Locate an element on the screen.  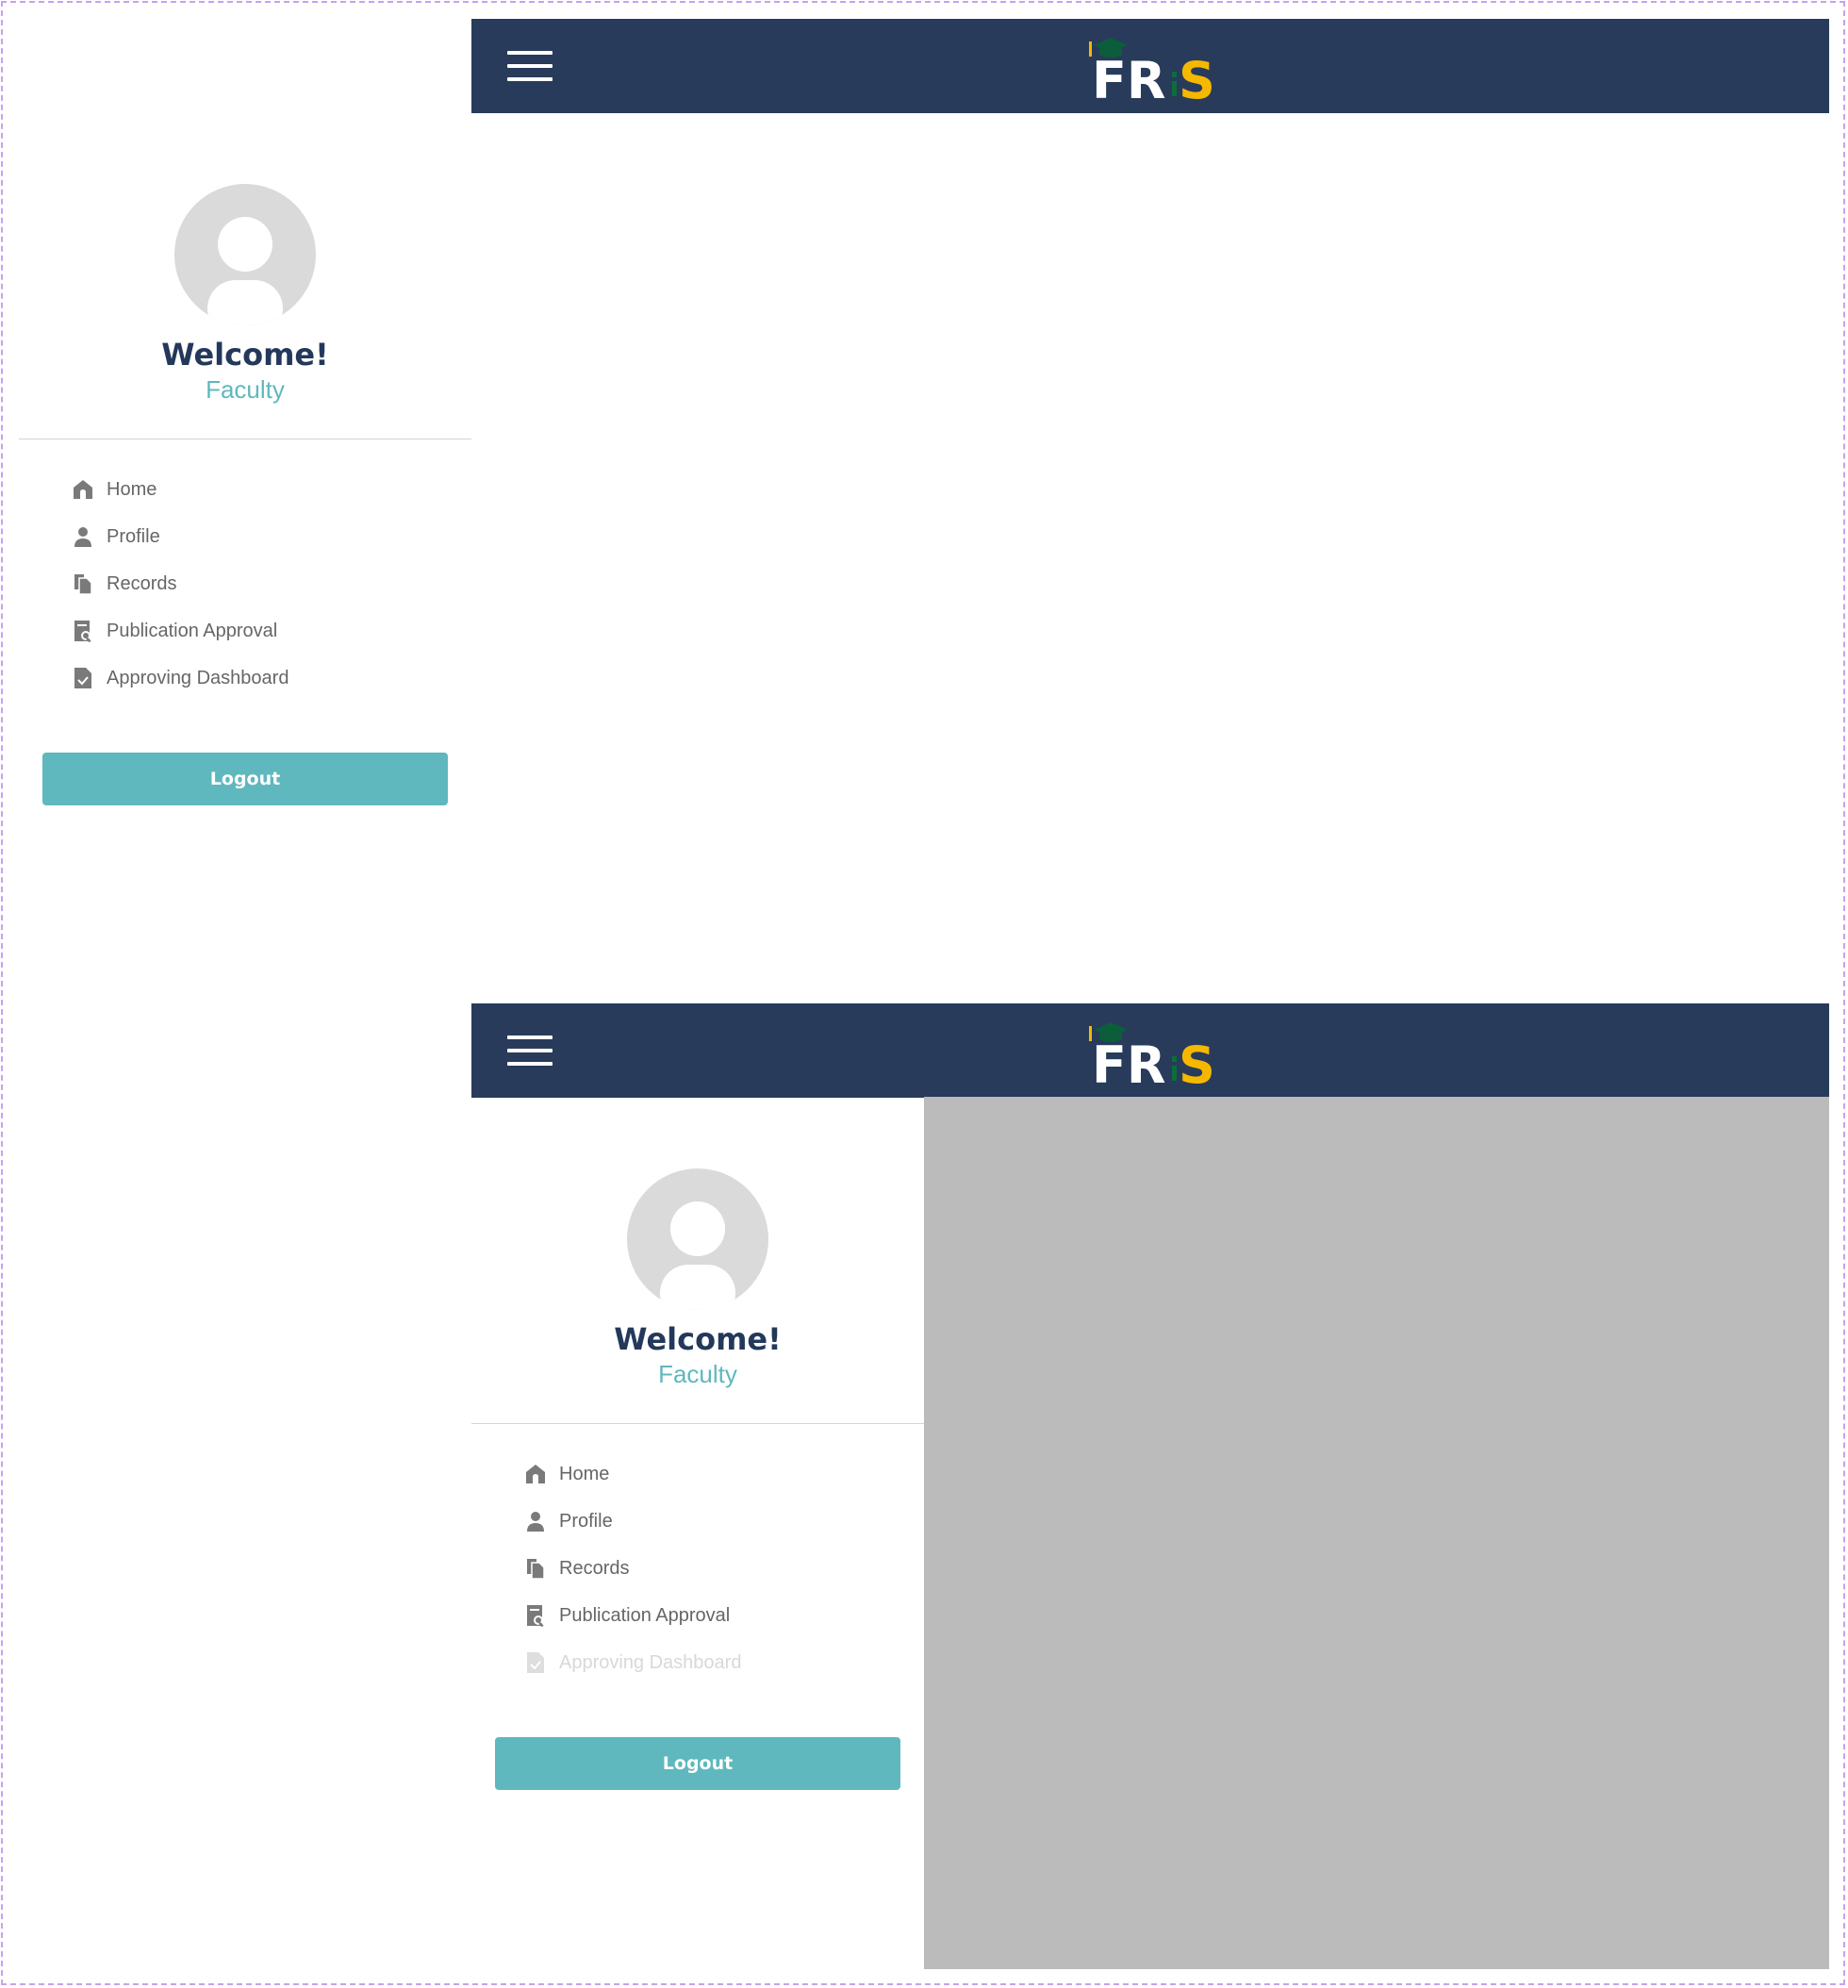
sidebar-divider is located at coordinates (697, 1423).